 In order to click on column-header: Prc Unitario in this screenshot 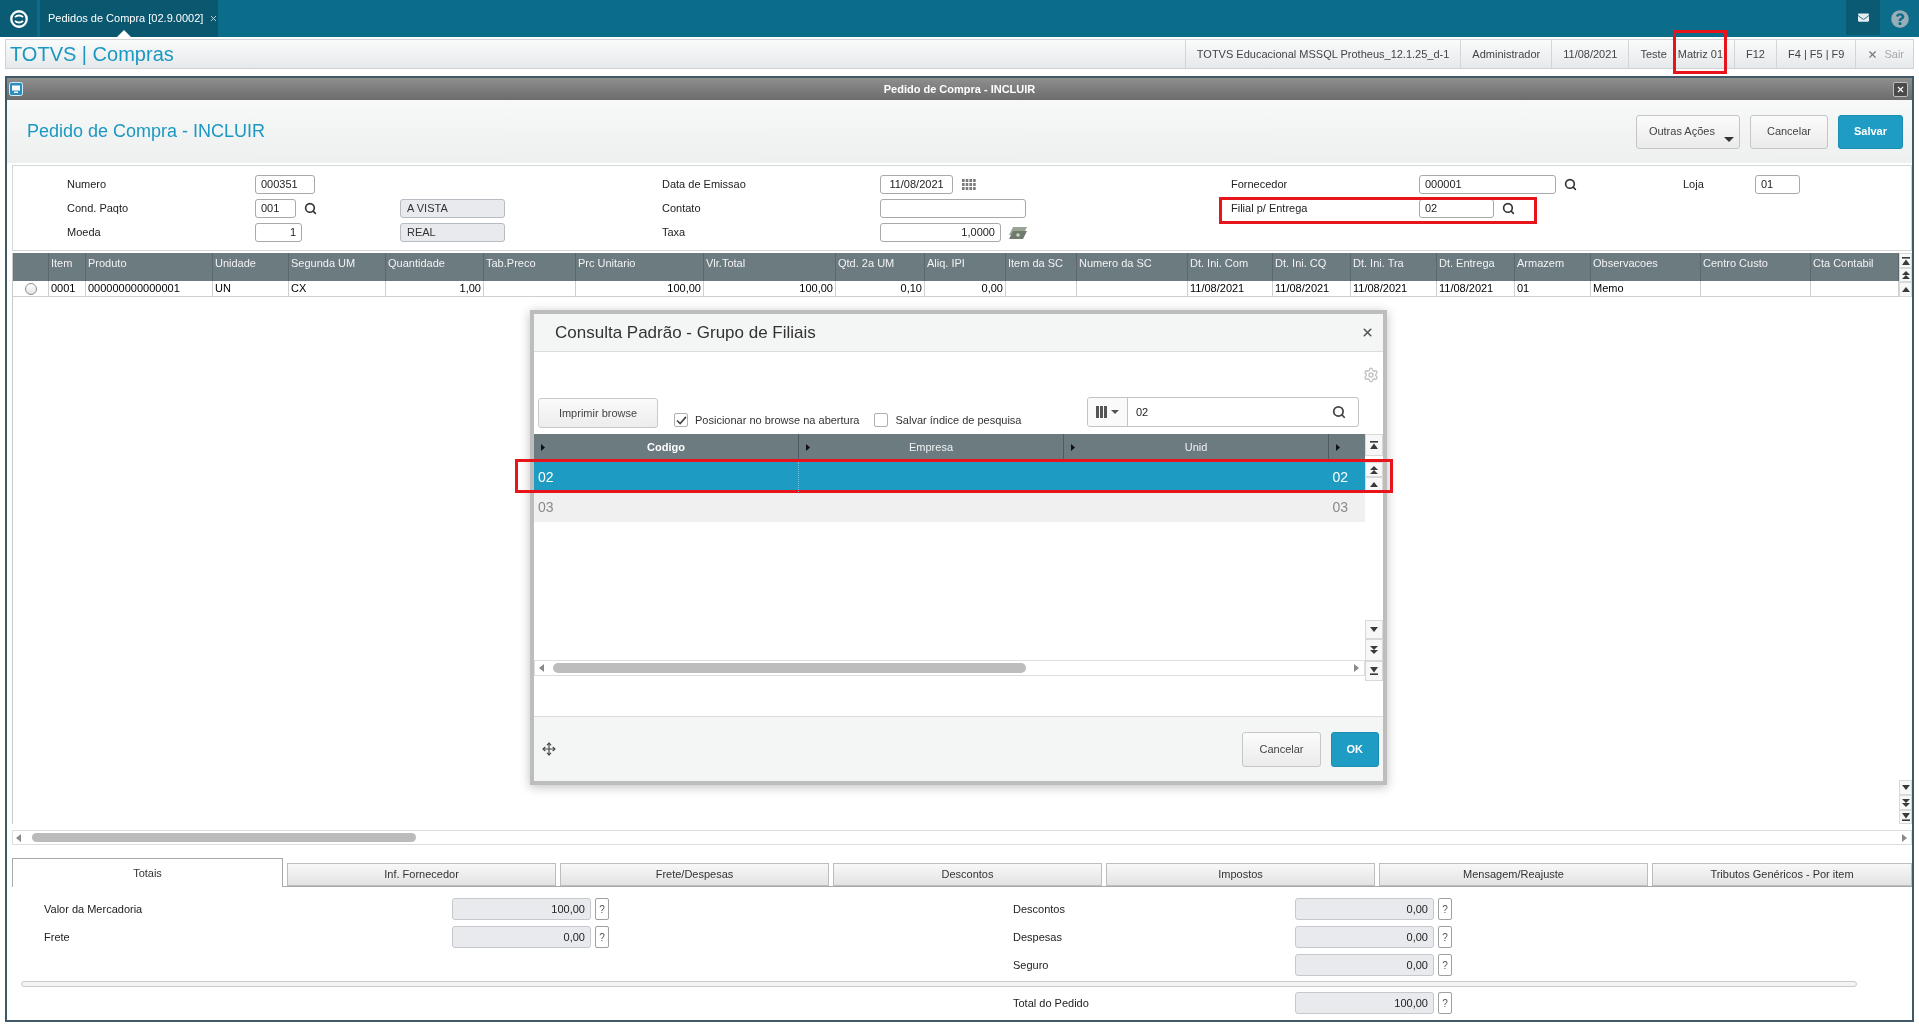, I will do `click(640, 267)`.